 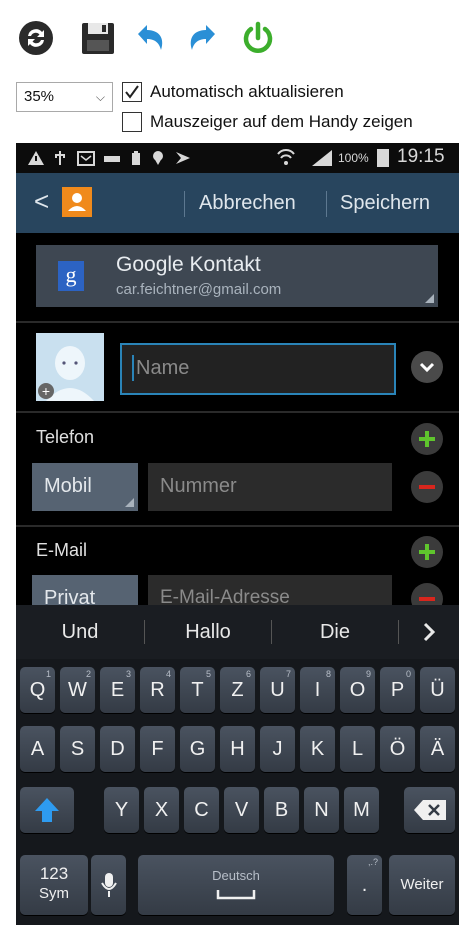 I want to click on key-label: Ü, so click(x=437, y=690).